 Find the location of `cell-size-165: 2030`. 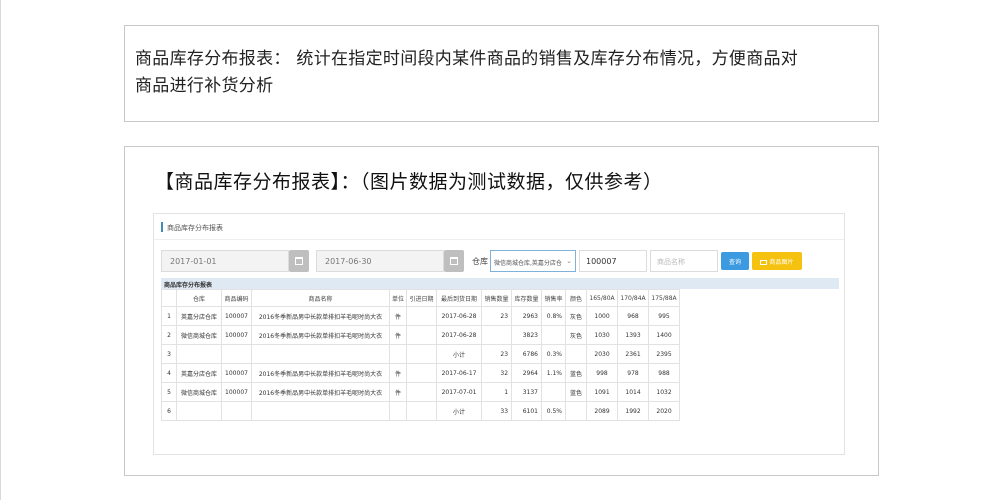

cell-size-165: 2030 is located at coordinates (602, 354).